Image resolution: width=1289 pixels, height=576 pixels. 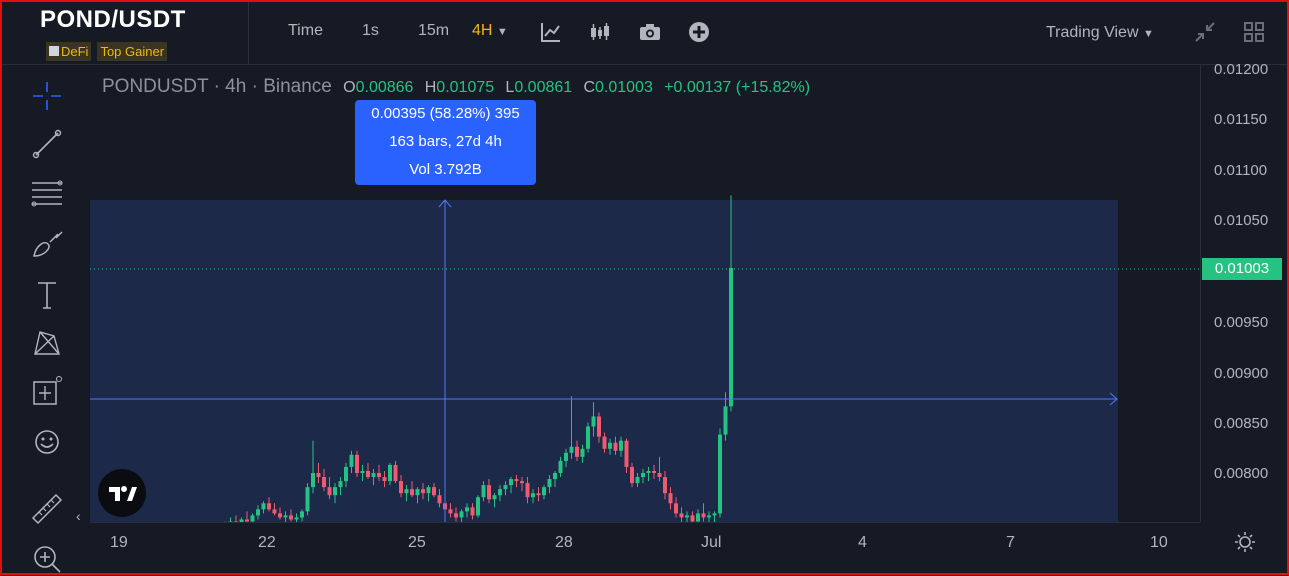 What do you see at coordinates (645, 547) in the screenshot?
I see `time-axis` at bounding box center [645, 547].